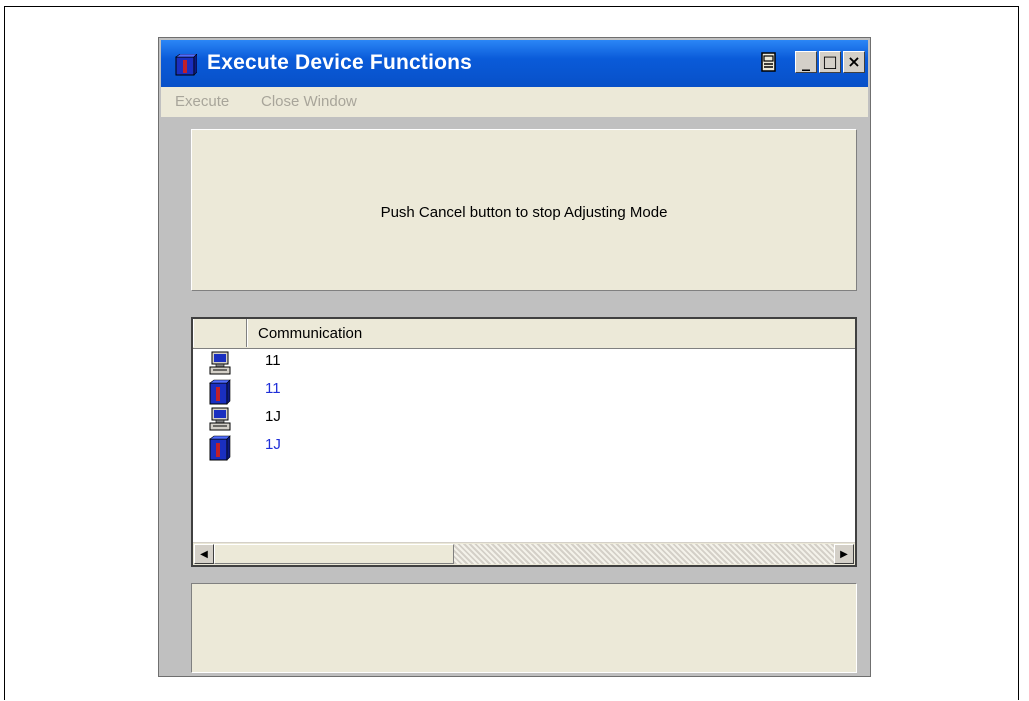 Image resolution: width=1029 pixels, height=701 pixels. I want to click on title-bar: Execute Device Functions _ □ ×, so click(514, 63).